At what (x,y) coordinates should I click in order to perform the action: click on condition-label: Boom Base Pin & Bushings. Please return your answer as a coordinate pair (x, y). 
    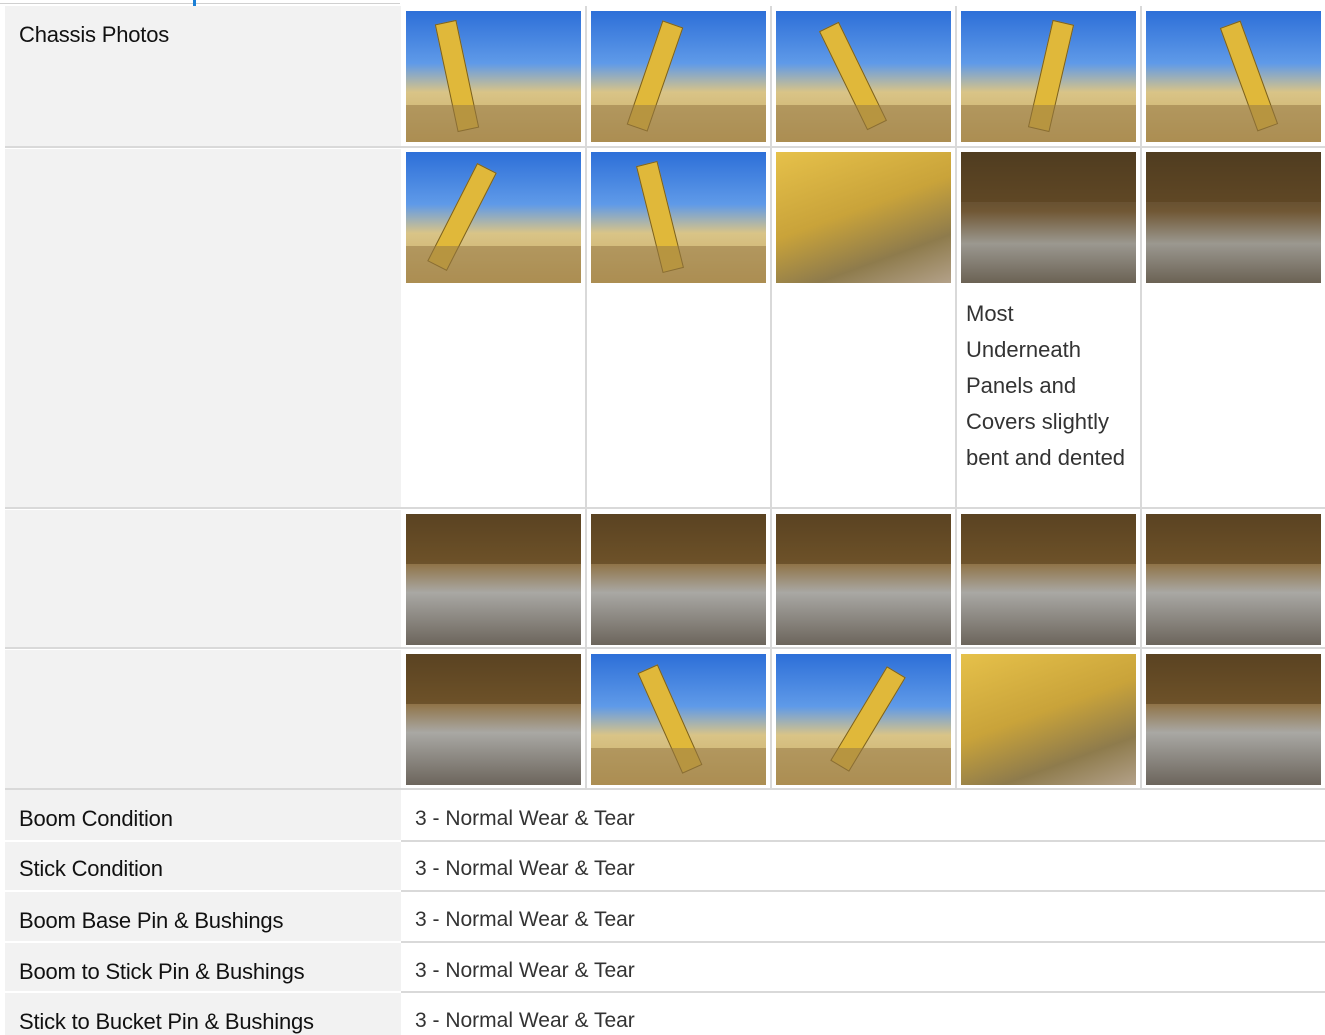
    Looking at the image, I should click on (151, 920).